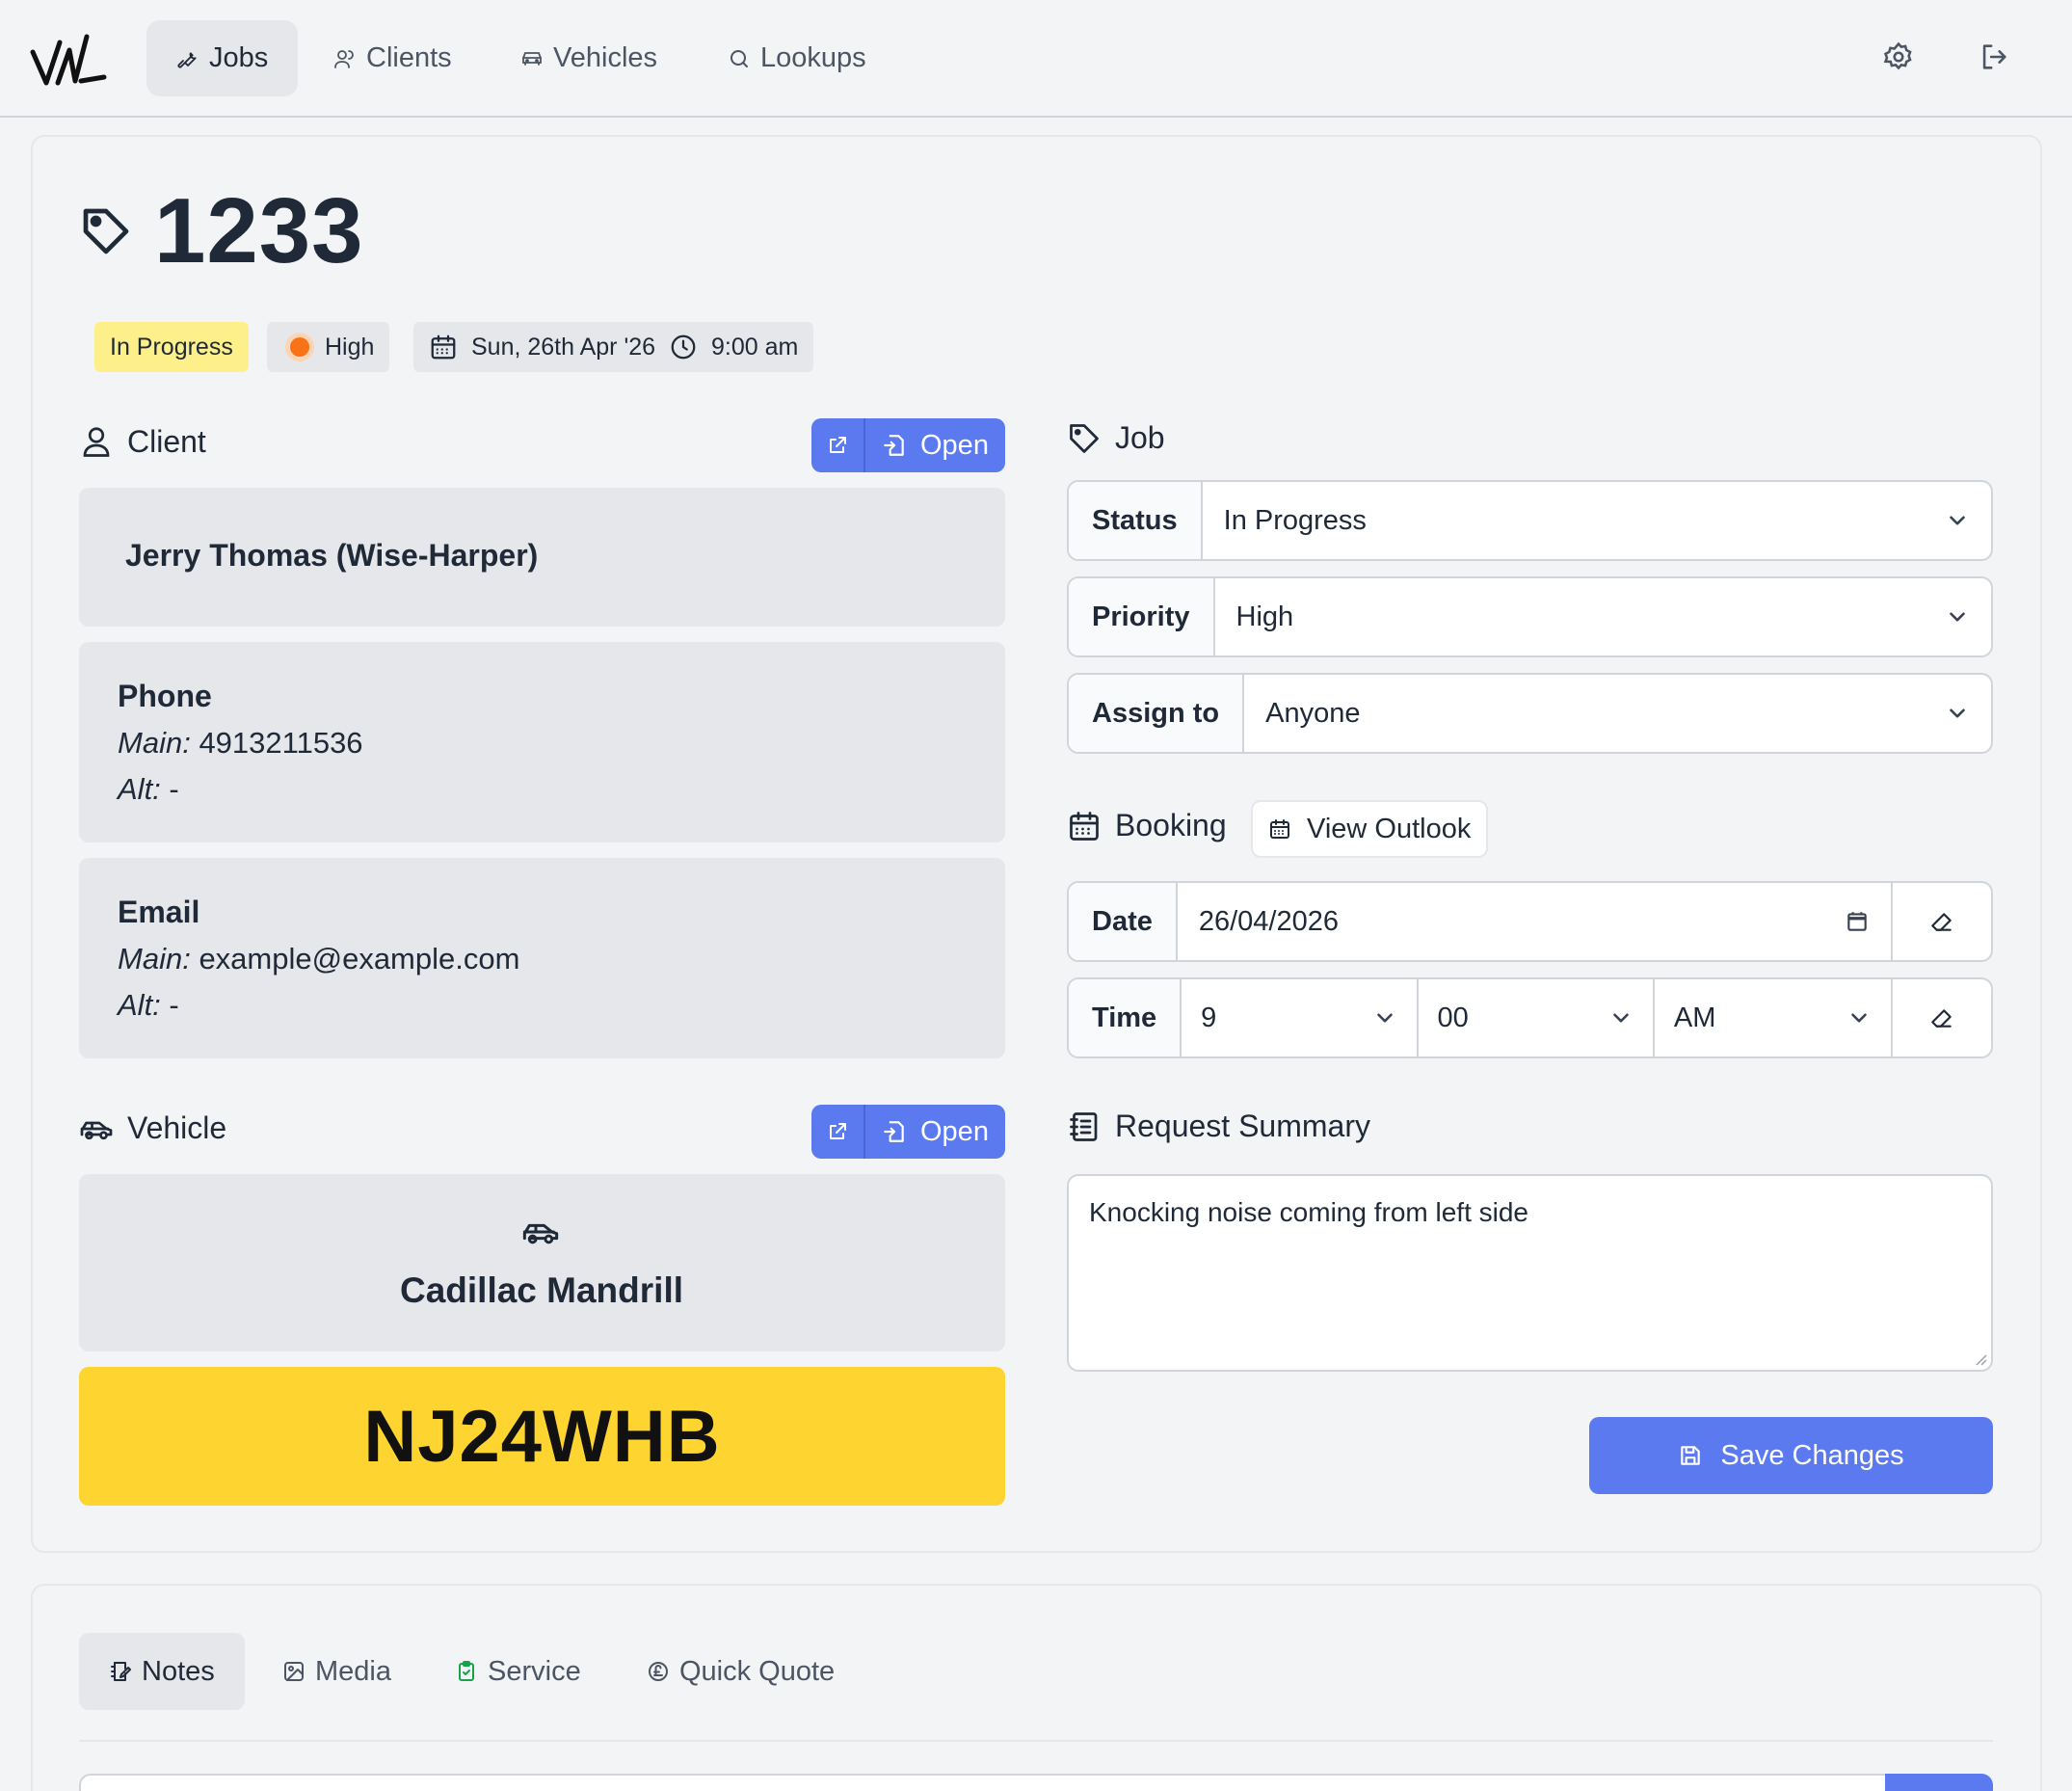 The height and width of the screenshot is (1791, 2072). What do you see at coordinates (983, 1783) in the screenshot?
I see `note-input` at bounding box center [983, 1783].